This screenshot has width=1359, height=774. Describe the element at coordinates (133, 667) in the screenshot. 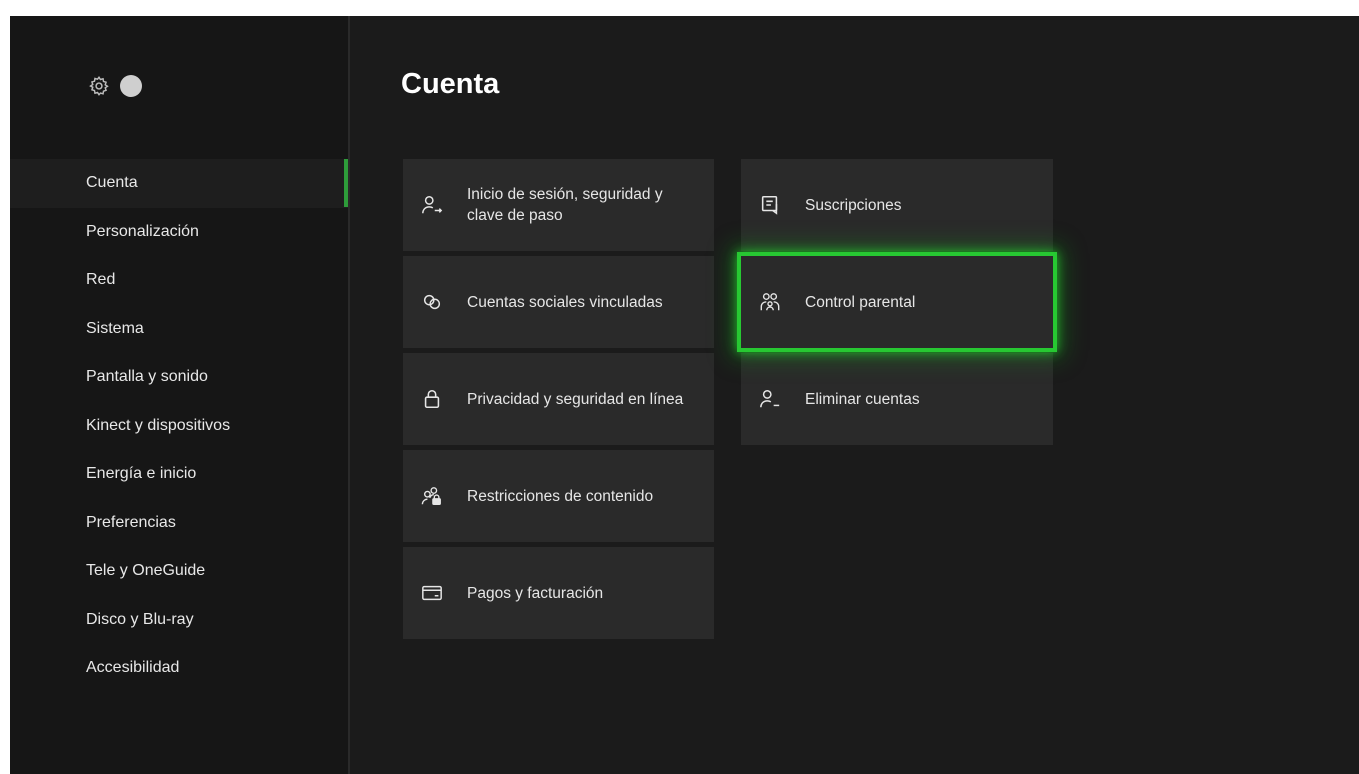

I see `sidebar-item-label: Accesibilidad` at that location.